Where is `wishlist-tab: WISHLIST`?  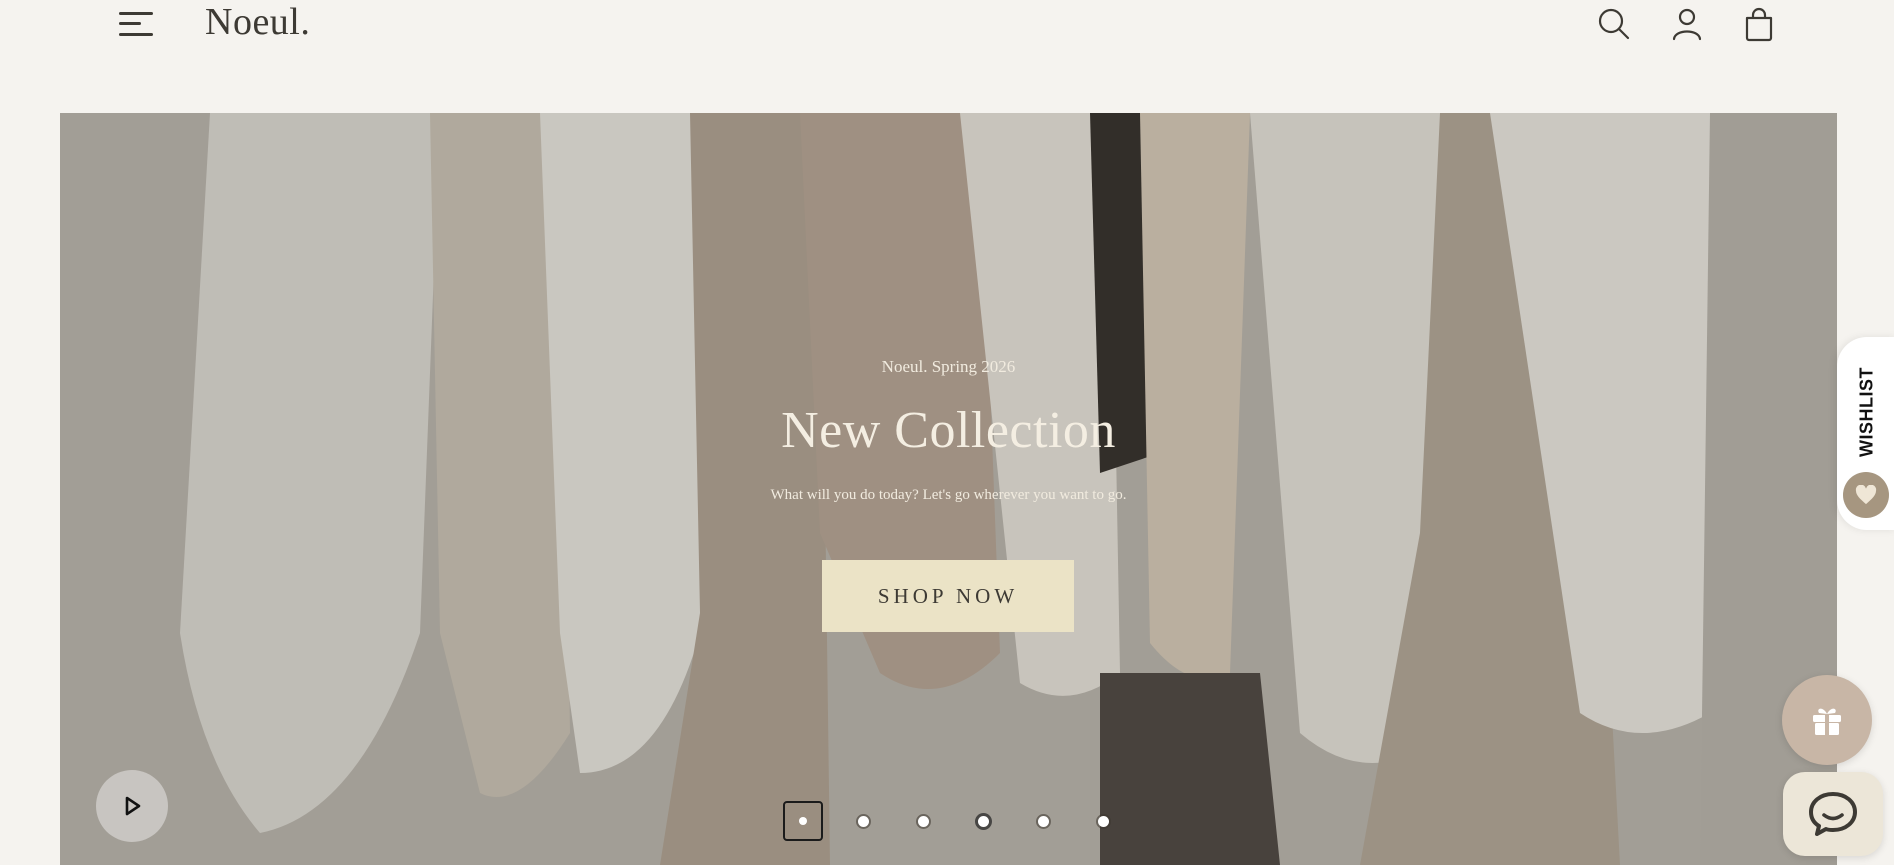 wishlist-tab: WISHLIST is located at coordinates (1865, 433).